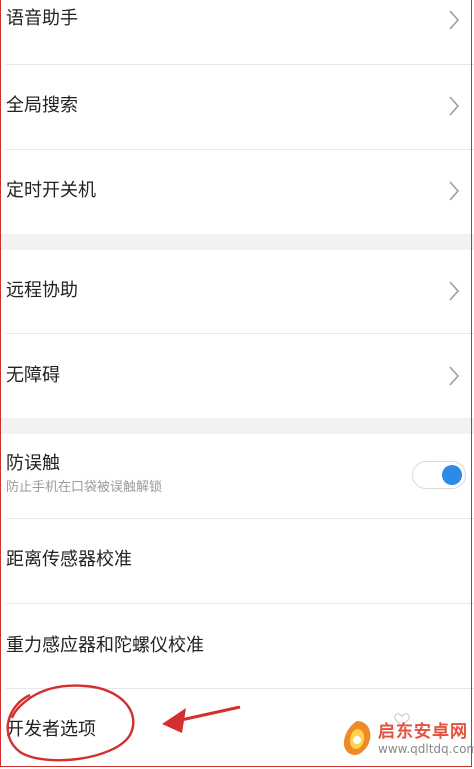  What do you see at coordinates (51, 729) in the screenshot?
I see `developer-options-label: 开发者选项` at bounding box center [51, 729].